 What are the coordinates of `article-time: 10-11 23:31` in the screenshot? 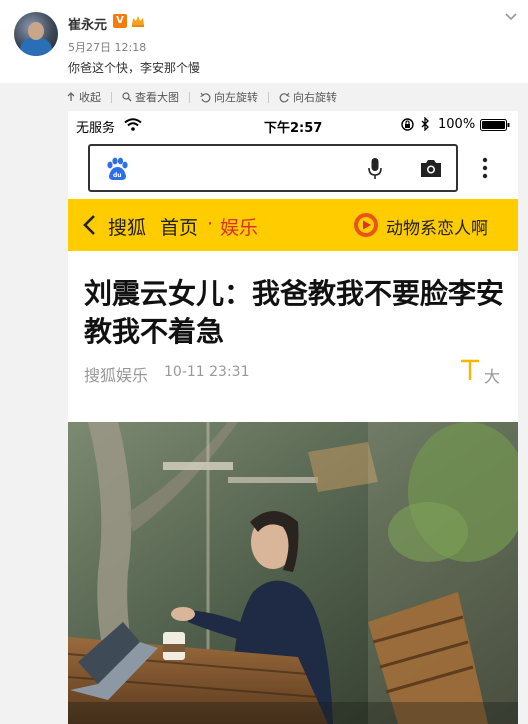 It's located at (207, 372).